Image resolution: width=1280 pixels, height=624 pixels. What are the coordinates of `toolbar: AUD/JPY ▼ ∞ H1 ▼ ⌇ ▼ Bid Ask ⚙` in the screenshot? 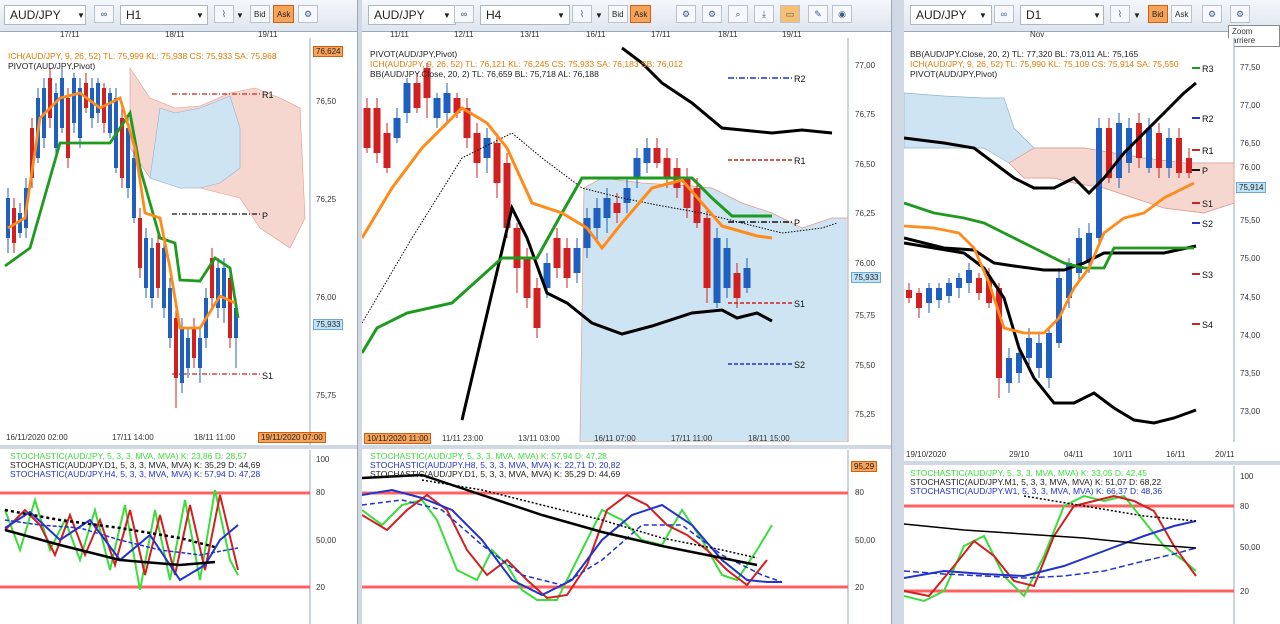 It's located at (178, 16).